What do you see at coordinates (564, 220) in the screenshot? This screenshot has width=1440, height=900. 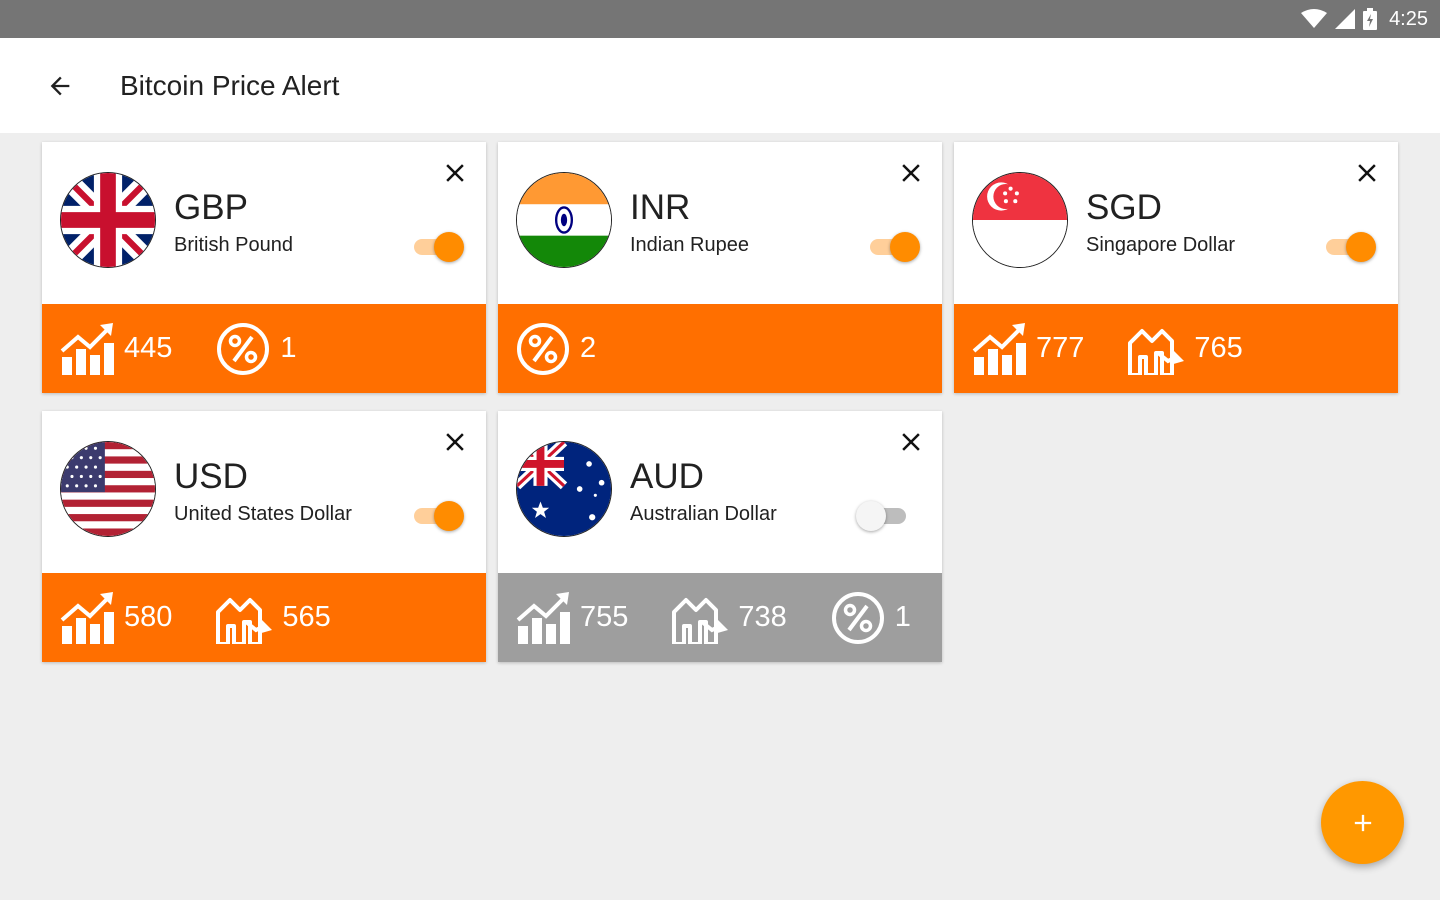 I see `india-flag-icon` at bounding box center [564, 220].